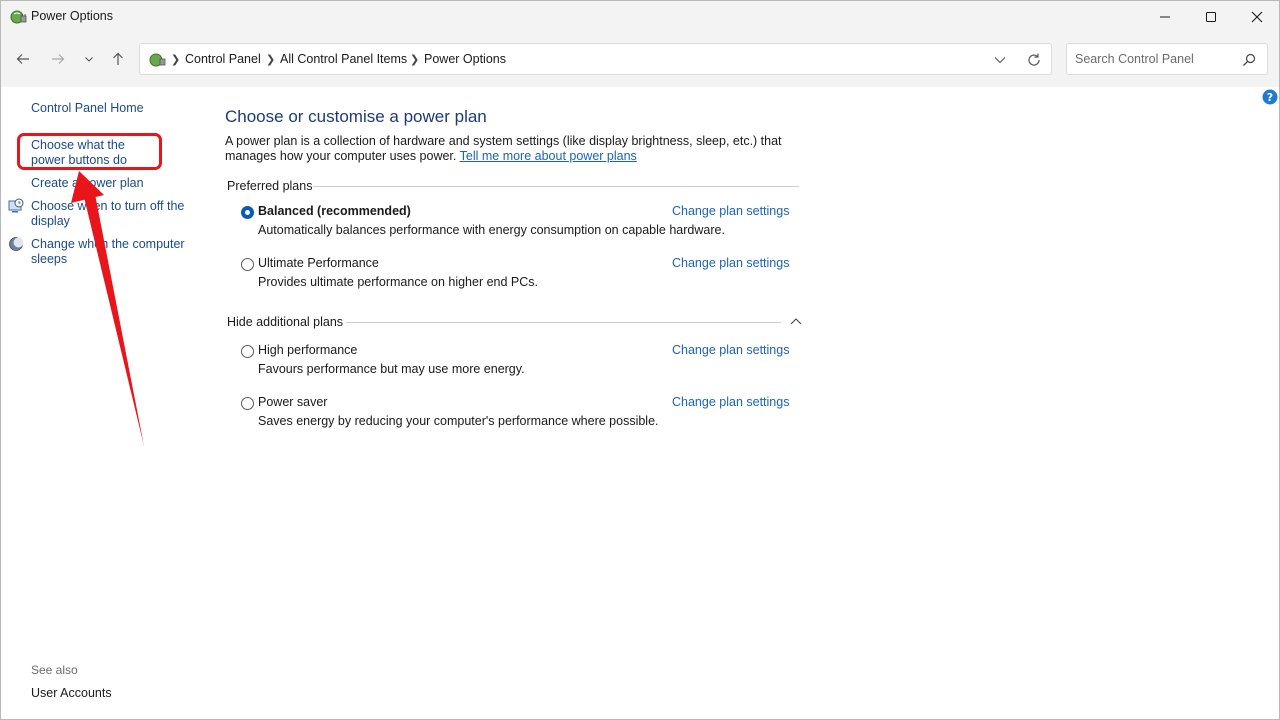 The width and height of the screenshot is (1280, 720). What do you see at coordinates (334, 211) in the screenshot?
I see `plan-name-balanced: Balanced (recommended)` at bounding box center [334, 211].